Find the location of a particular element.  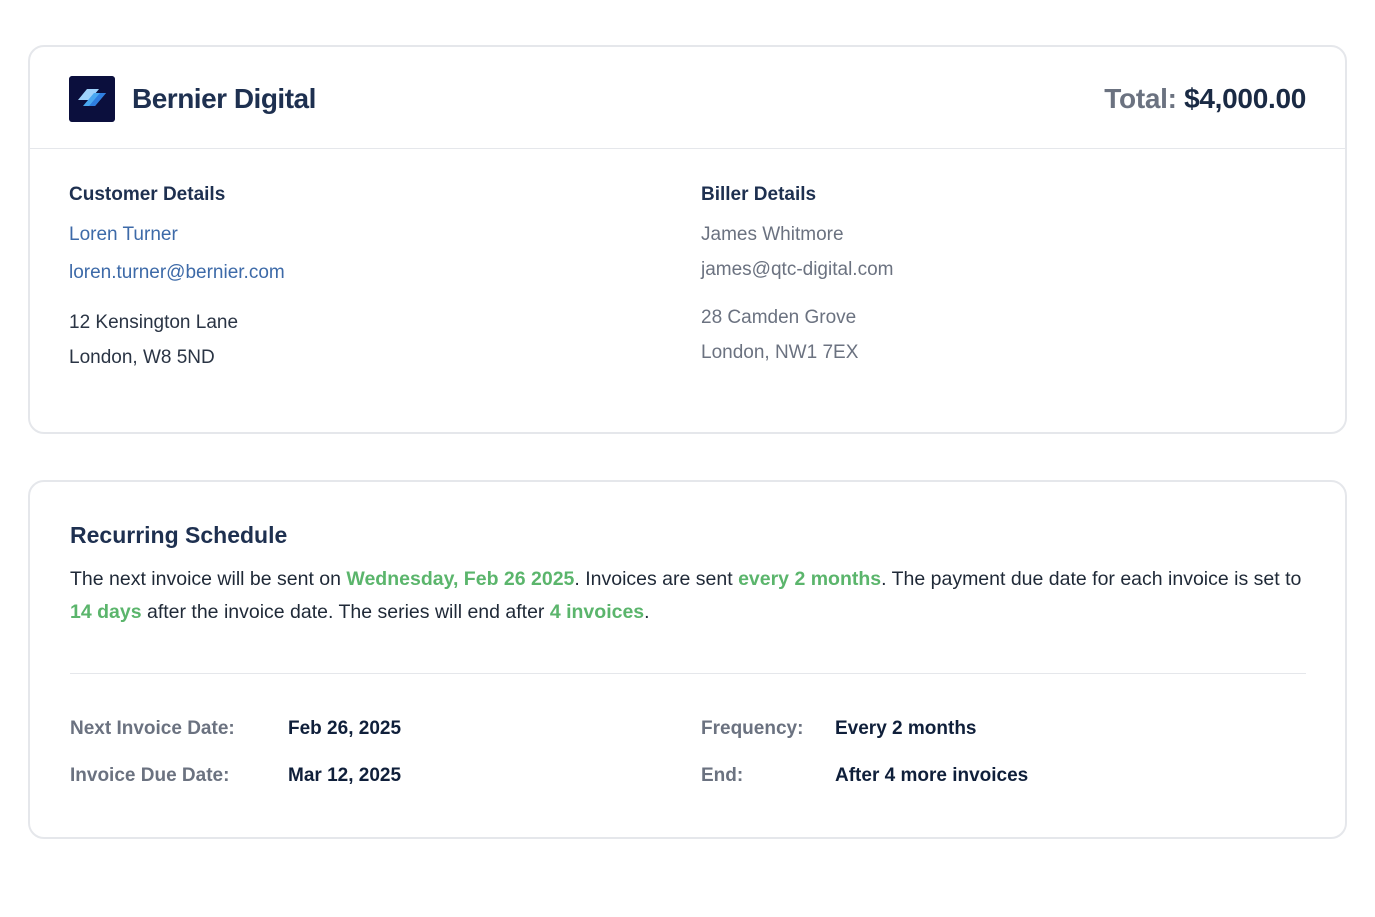

schedule-text-part: The next invoice will be sent on is located at coordinates (208, 579).